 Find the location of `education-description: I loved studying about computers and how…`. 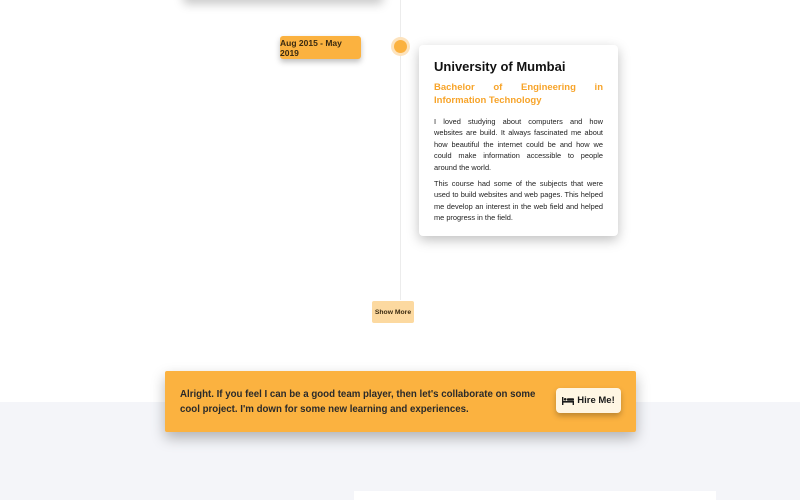

education-description: I loved studying about computers and how… is located at coordinates (518, 144).